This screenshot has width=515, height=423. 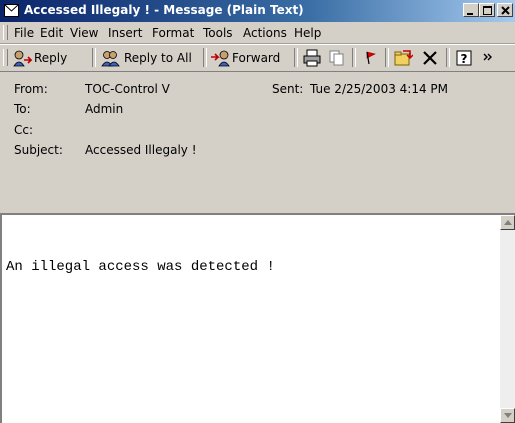 What do you see at coordinates (220, 58) in the screenshot?
I see `forward-icon` at bounding box center [220, 58].